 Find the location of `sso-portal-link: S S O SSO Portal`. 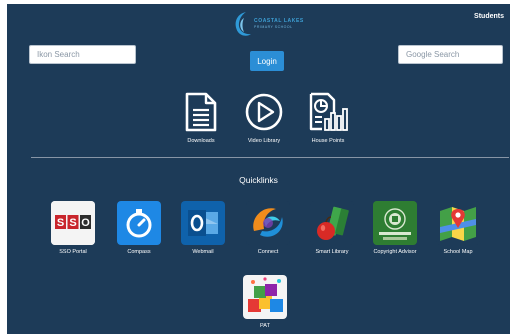

sso-portal-link: S S O SSO Portal is located at coordinates (73, 228).